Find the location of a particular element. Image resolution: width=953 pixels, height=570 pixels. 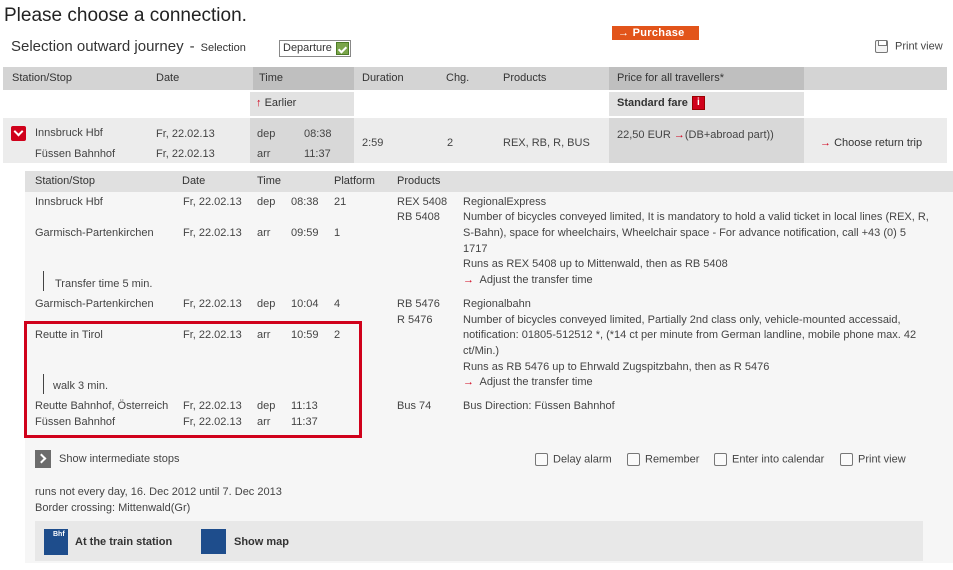

detail-col-date: Date is located at coordinates (194, 181).